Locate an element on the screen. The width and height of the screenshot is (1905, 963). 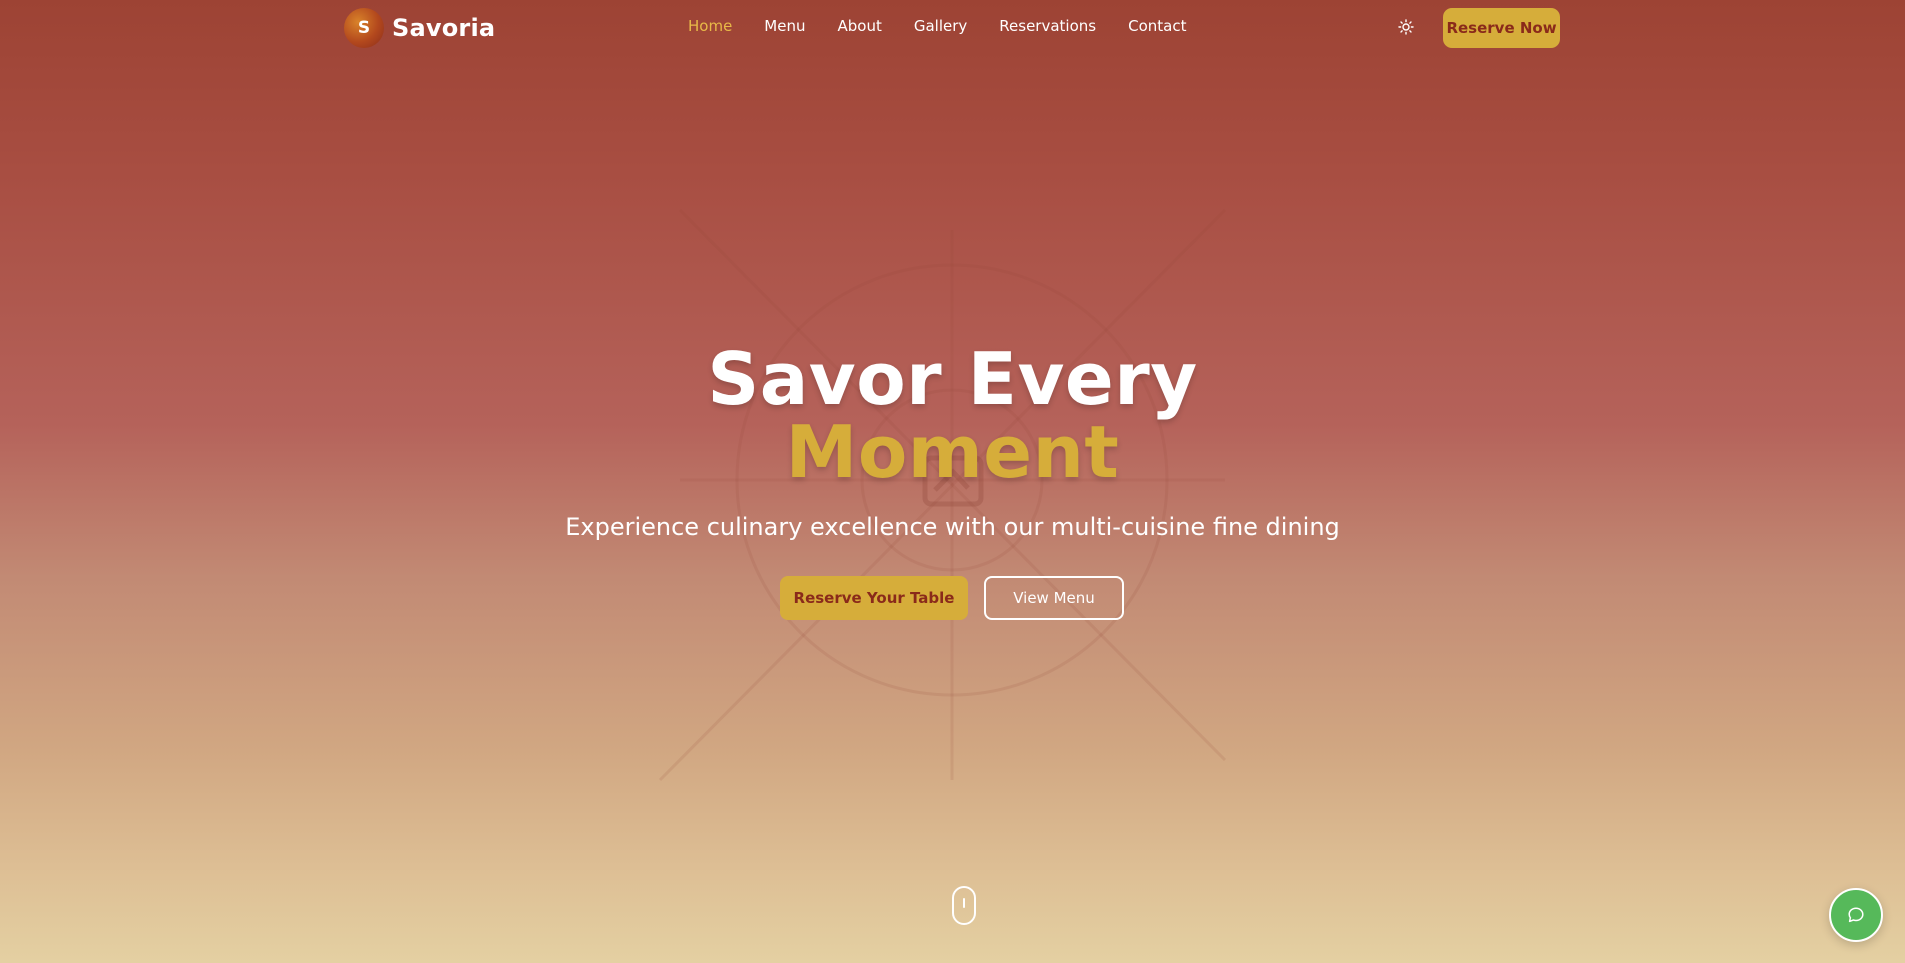
scroll-wheel-dot is located at coordinates (964, 903).